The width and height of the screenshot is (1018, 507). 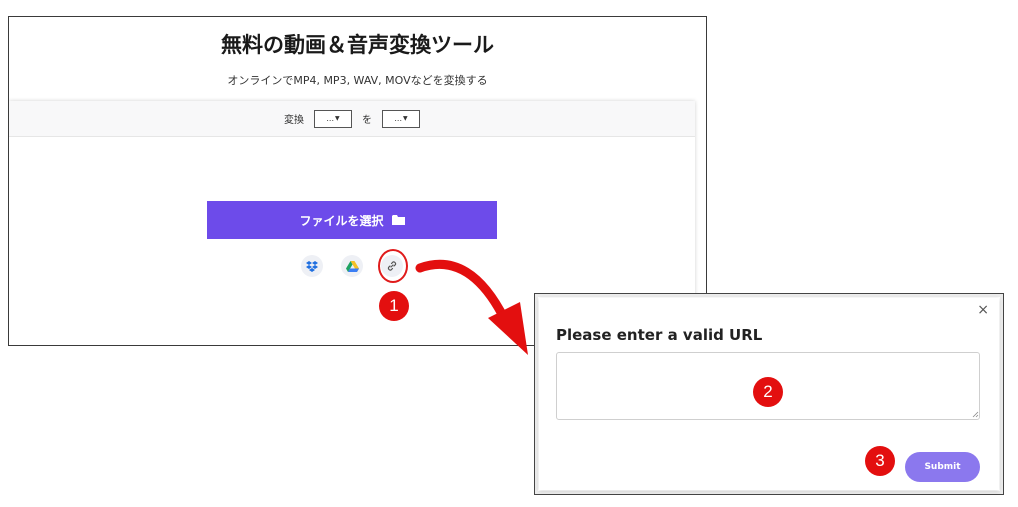 What do you see at coordinates (942, 467) in the screenshot?
I see `submit-button: Submit` at bounding box center [942, 467].